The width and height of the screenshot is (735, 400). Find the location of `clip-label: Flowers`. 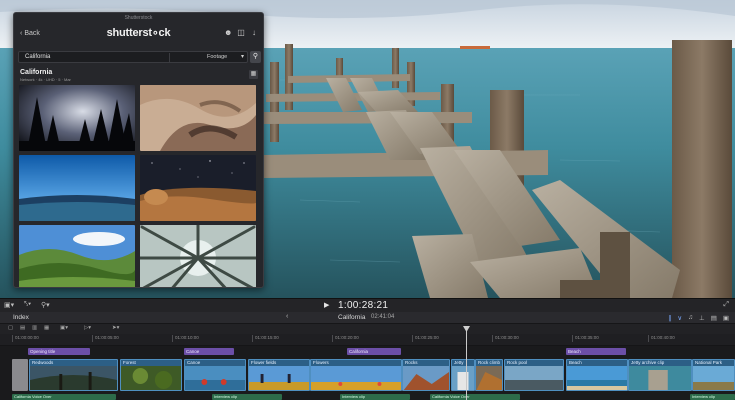

clip-label: Flowers is located at coordinates (321, 362).